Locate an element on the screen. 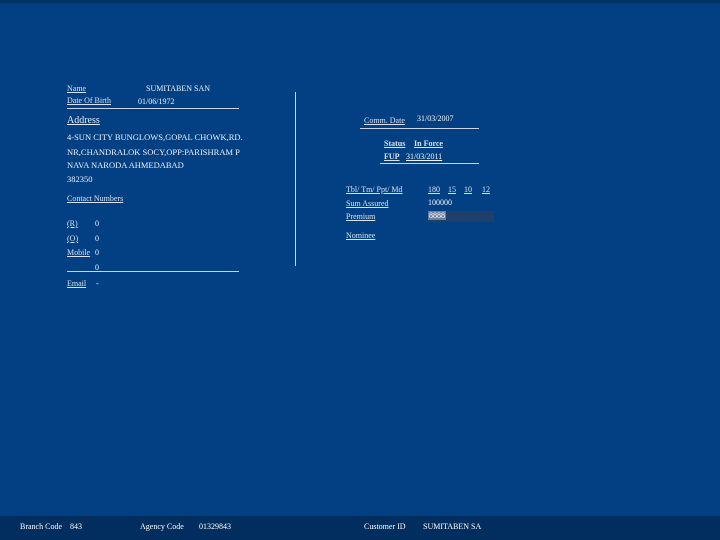 The width and height of the screenshot is (720, 540). sum-assured-value: 100000 is located at coordinates (440, 202).